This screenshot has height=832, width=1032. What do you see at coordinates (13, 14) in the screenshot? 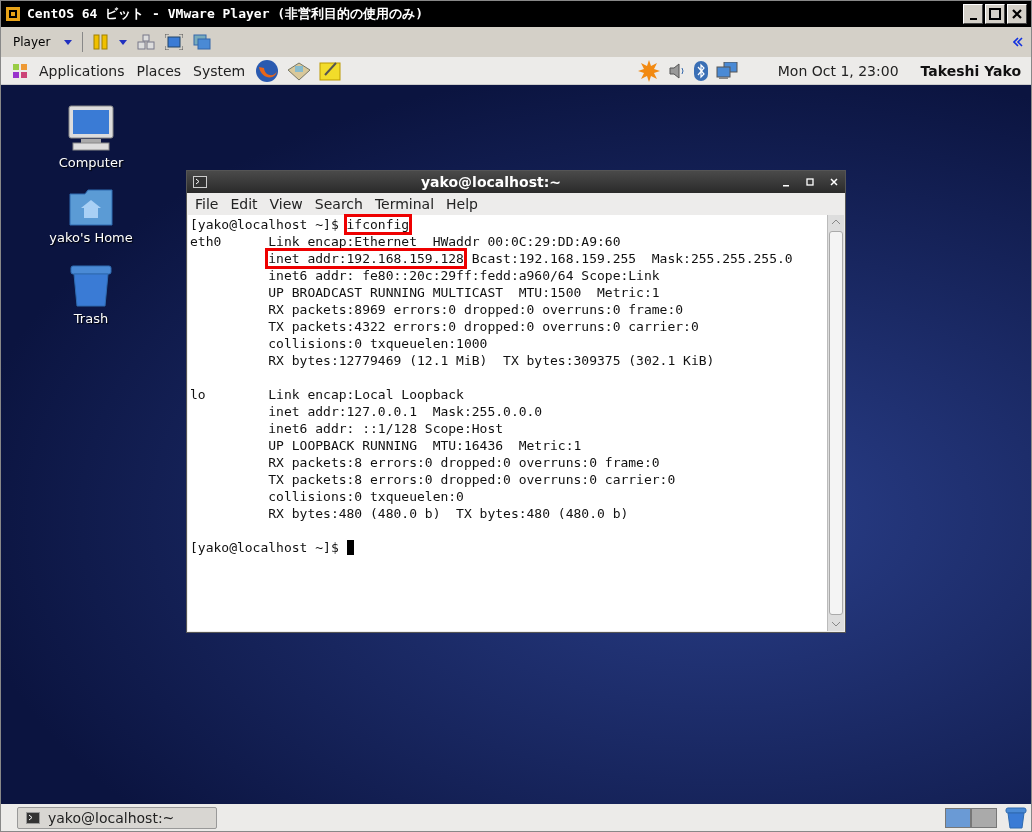
I see `app-logo-icon` at bounding box center [13, 14].